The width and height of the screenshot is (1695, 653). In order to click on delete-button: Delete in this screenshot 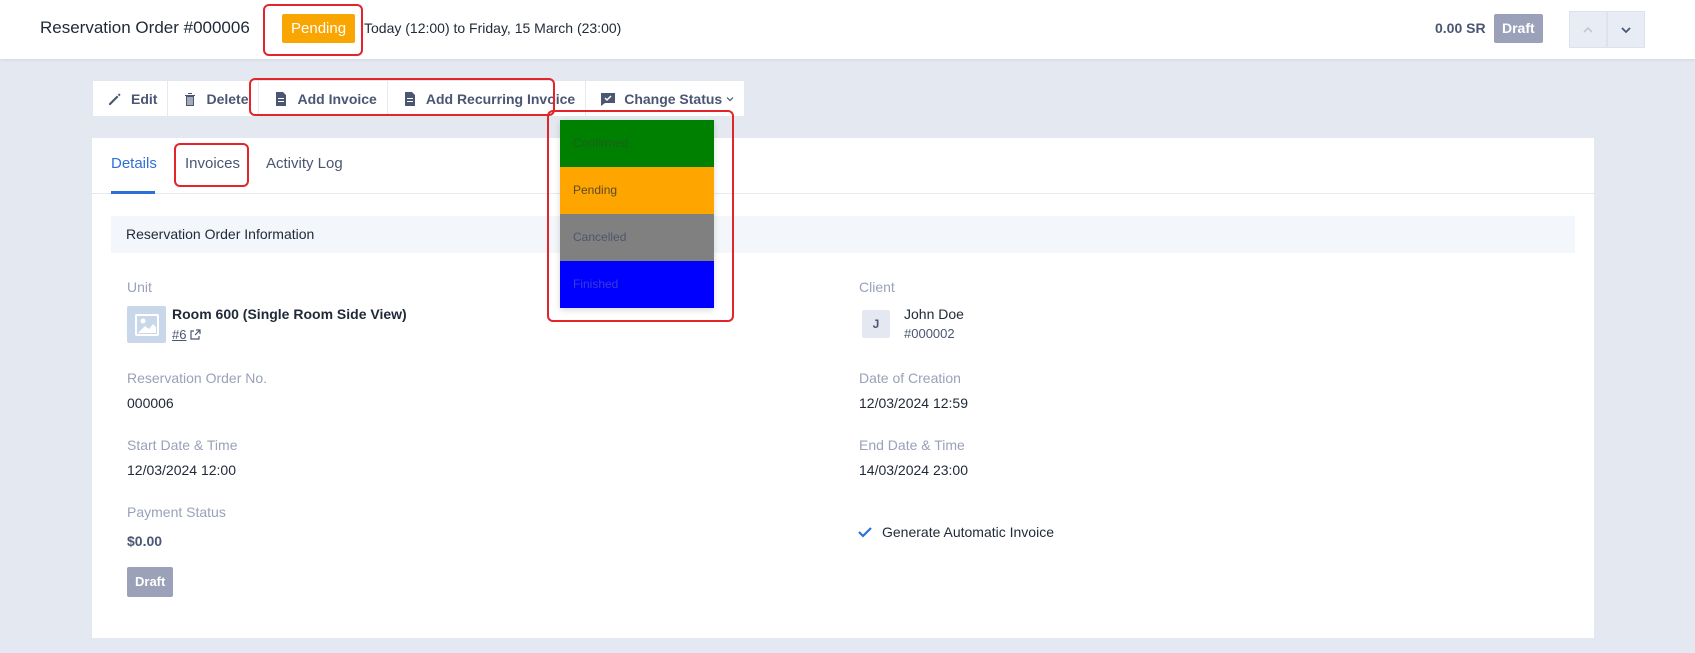, I will do `click(214, 98)`.